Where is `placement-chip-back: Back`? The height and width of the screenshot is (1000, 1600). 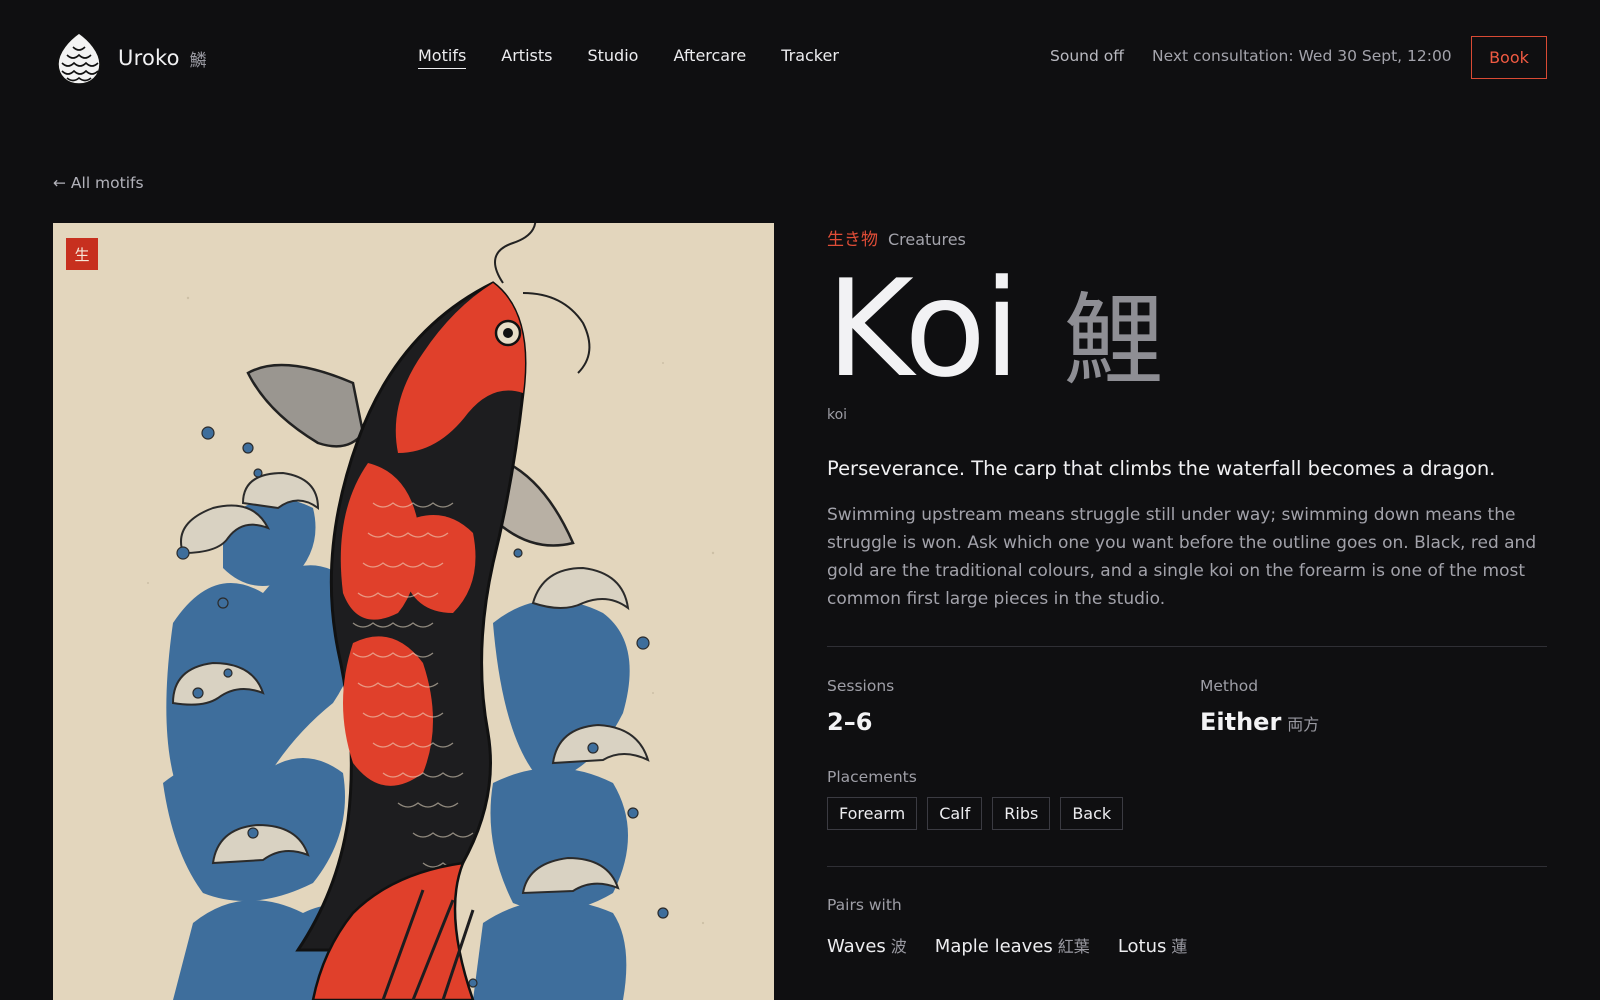 placement-chip-back: Back is located at coordinates (1092, 813).